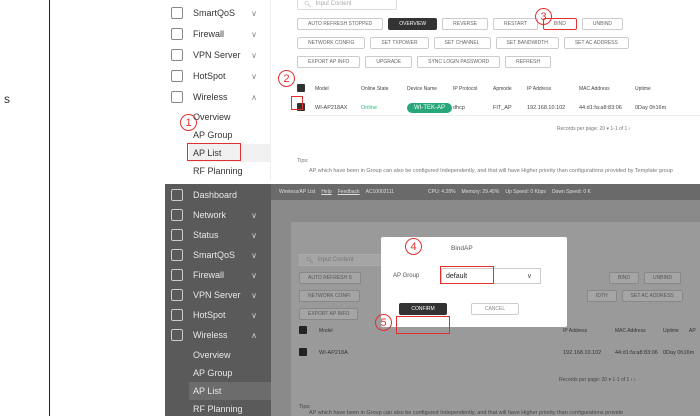 This screenshot has height=416, width=700. Describe the element at coordinates (442, 192) in the screenshot. I see `cpu-stat: CPU: 4.28%` at that location.